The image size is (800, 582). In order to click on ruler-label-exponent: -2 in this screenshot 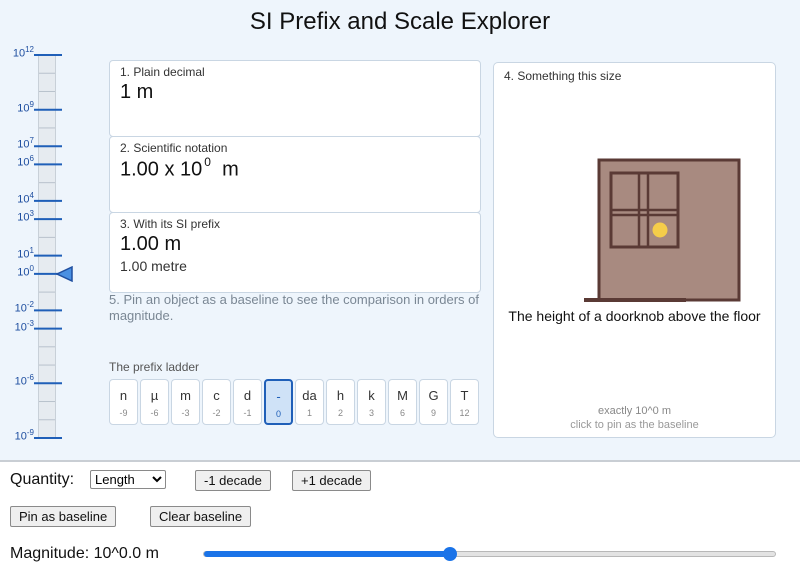, I will do `click(30, 305)`.